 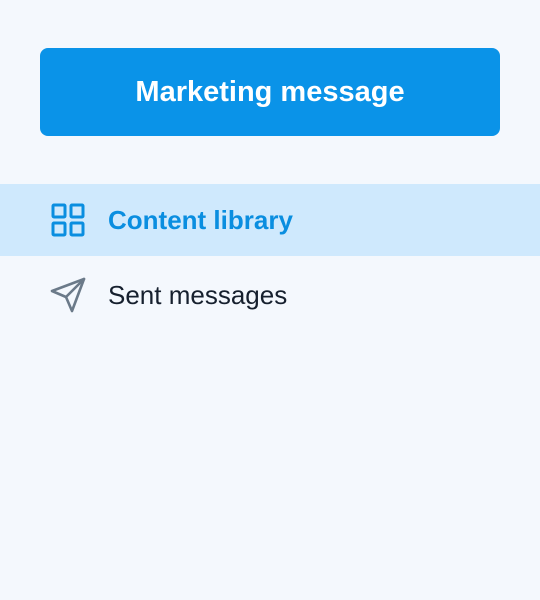 I want to click on nav-item-label: Sent messages, so click(x=198, y=294).